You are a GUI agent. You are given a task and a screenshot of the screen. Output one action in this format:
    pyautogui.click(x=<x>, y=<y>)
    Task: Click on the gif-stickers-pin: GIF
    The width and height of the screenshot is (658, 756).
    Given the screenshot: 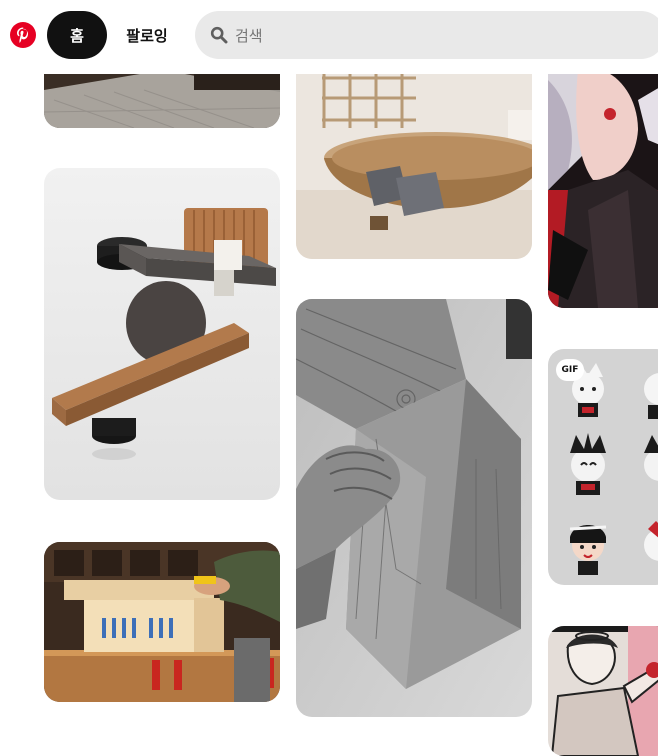 What is the action you would take?
    pyautogui.click(x=603, y=467)
    